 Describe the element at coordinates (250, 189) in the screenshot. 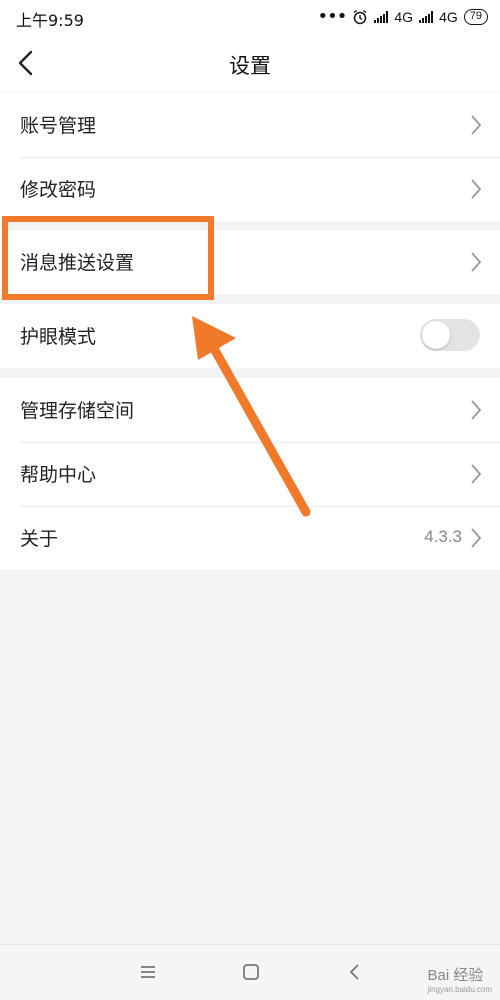

I see `change-password-row: 修改密码` at that location.